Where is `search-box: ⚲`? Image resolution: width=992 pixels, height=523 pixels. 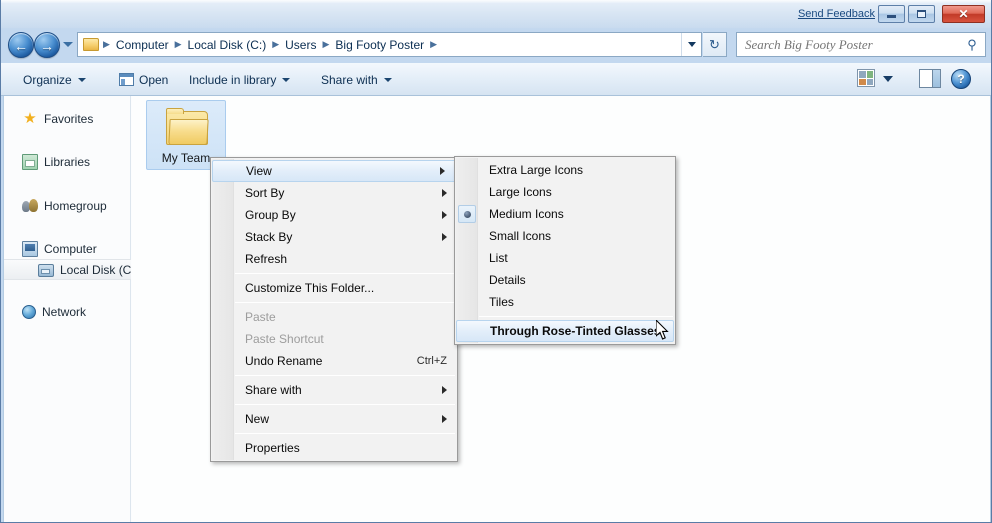
search-box: ⚲ is located at coordinates (861, 44).